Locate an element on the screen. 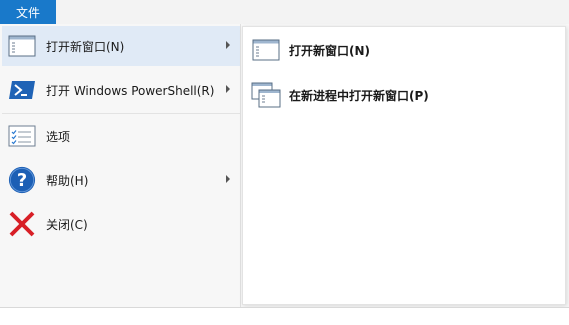  menu-item-help: ? 帮助(H) is located at coordinates (121, 180).